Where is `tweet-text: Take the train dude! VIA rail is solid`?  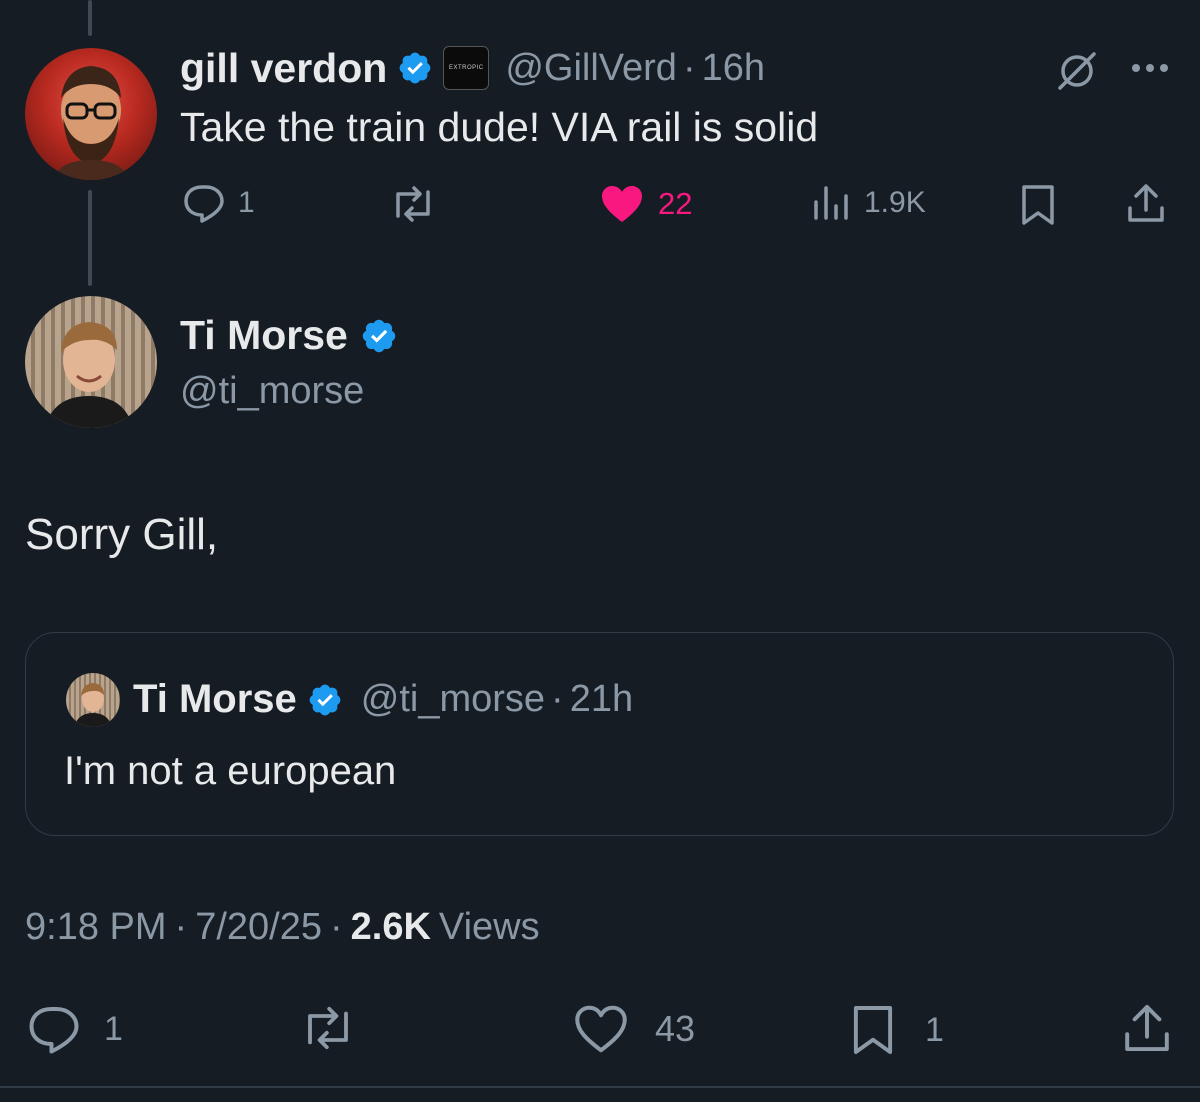
tweet-text: Take the train dude! VIA rail is solid is located at coordinates (499, 127).